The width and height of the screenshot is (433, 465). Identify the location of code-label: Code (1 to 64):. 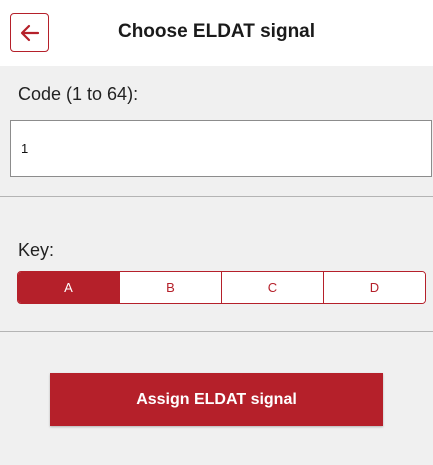
(78, 94).